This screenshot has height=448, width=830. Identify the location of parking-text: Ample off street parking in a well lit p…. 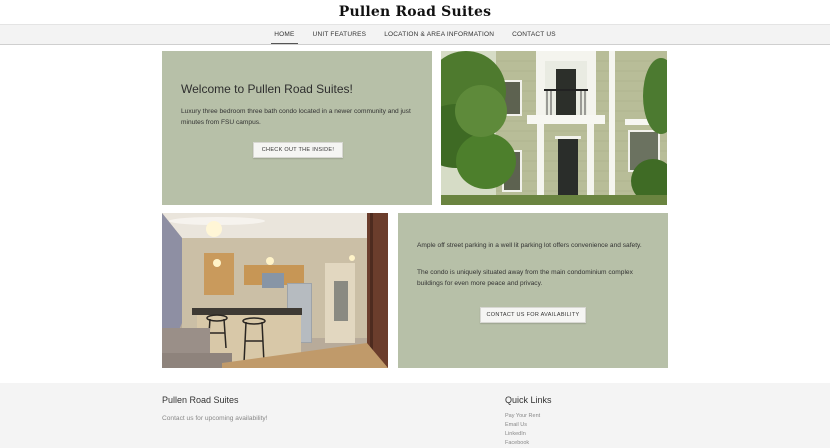
(529, 245).